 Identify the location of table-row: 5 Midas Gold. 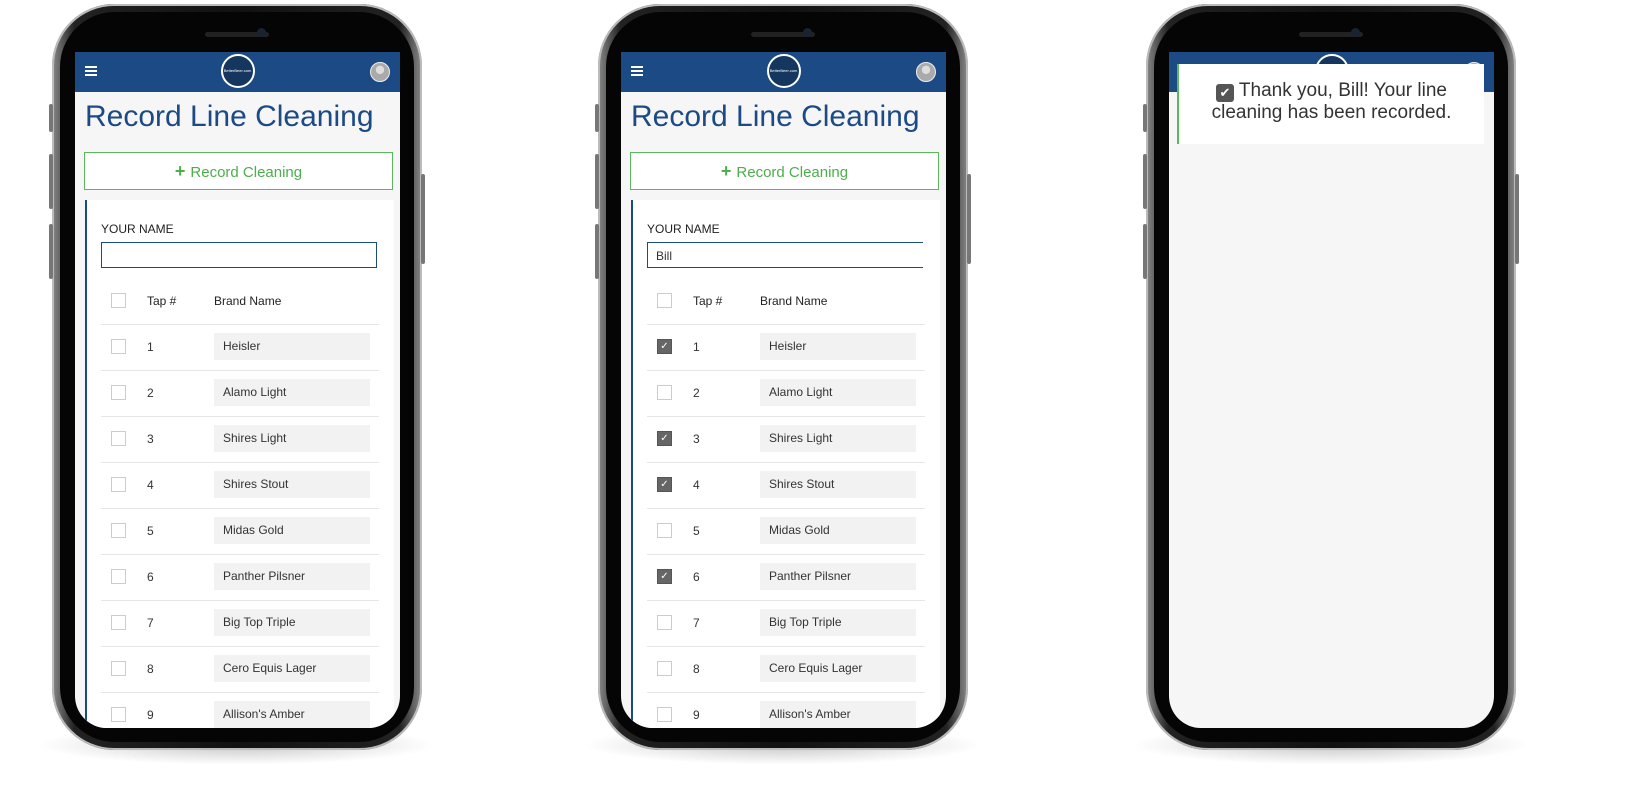
(786, 531).